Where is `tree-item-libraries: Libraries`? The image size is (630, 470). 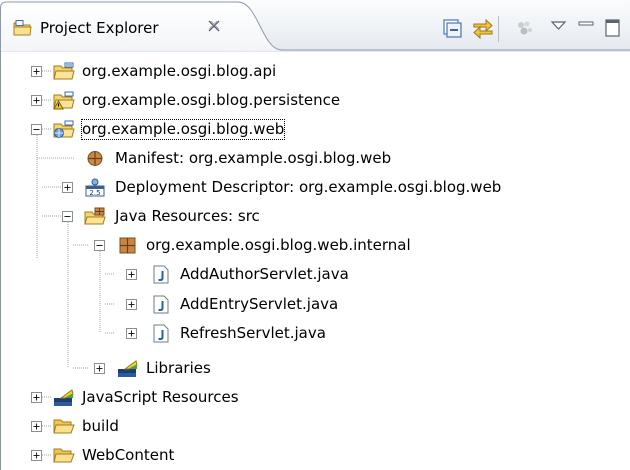
tree-item-libraries: Libraries is located at coordinates (315, 368).